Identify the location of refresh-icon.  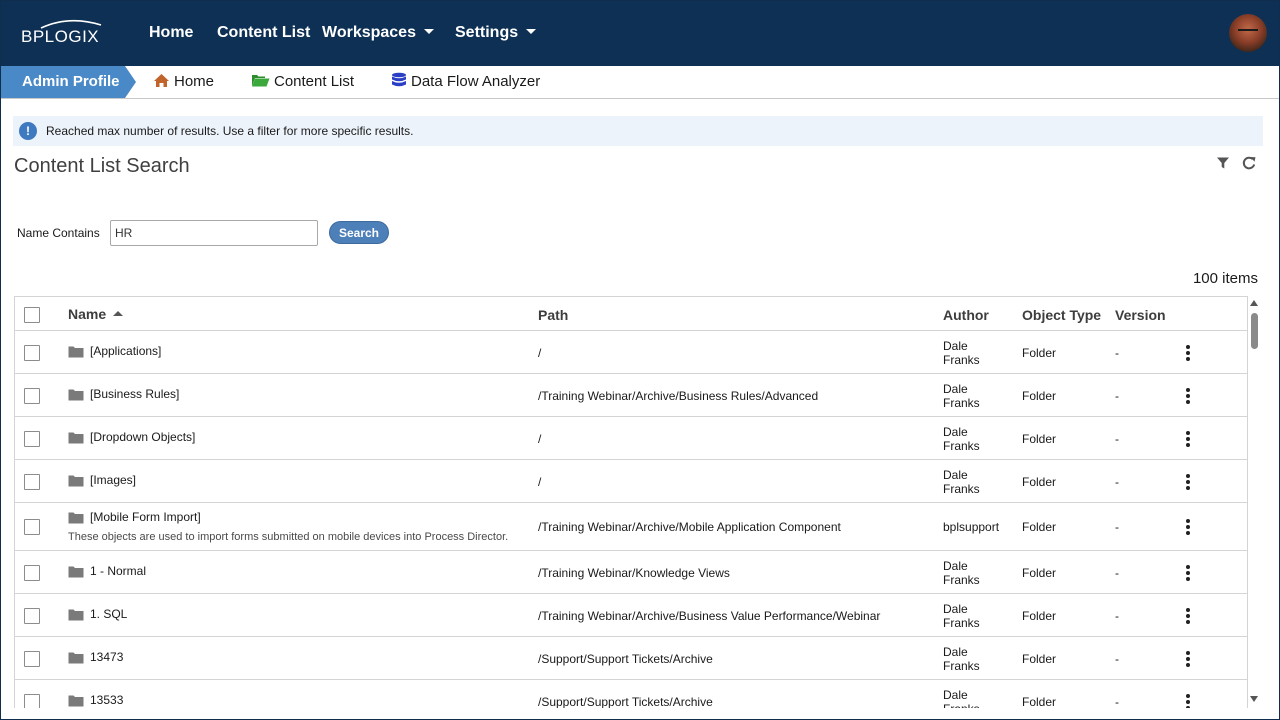
(1249, 163).